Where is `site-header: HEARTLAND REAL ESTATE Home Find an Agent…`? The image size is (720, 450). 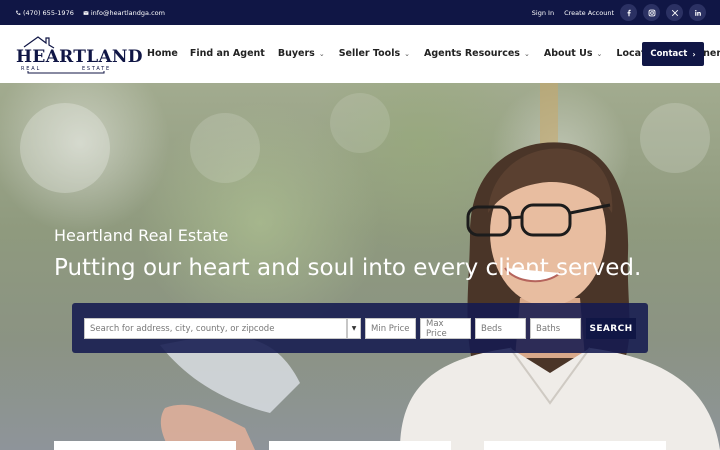
site-header: HEARTLAND REAL ESTATE Home Find an Agent… is located at coordinates (360, 54).